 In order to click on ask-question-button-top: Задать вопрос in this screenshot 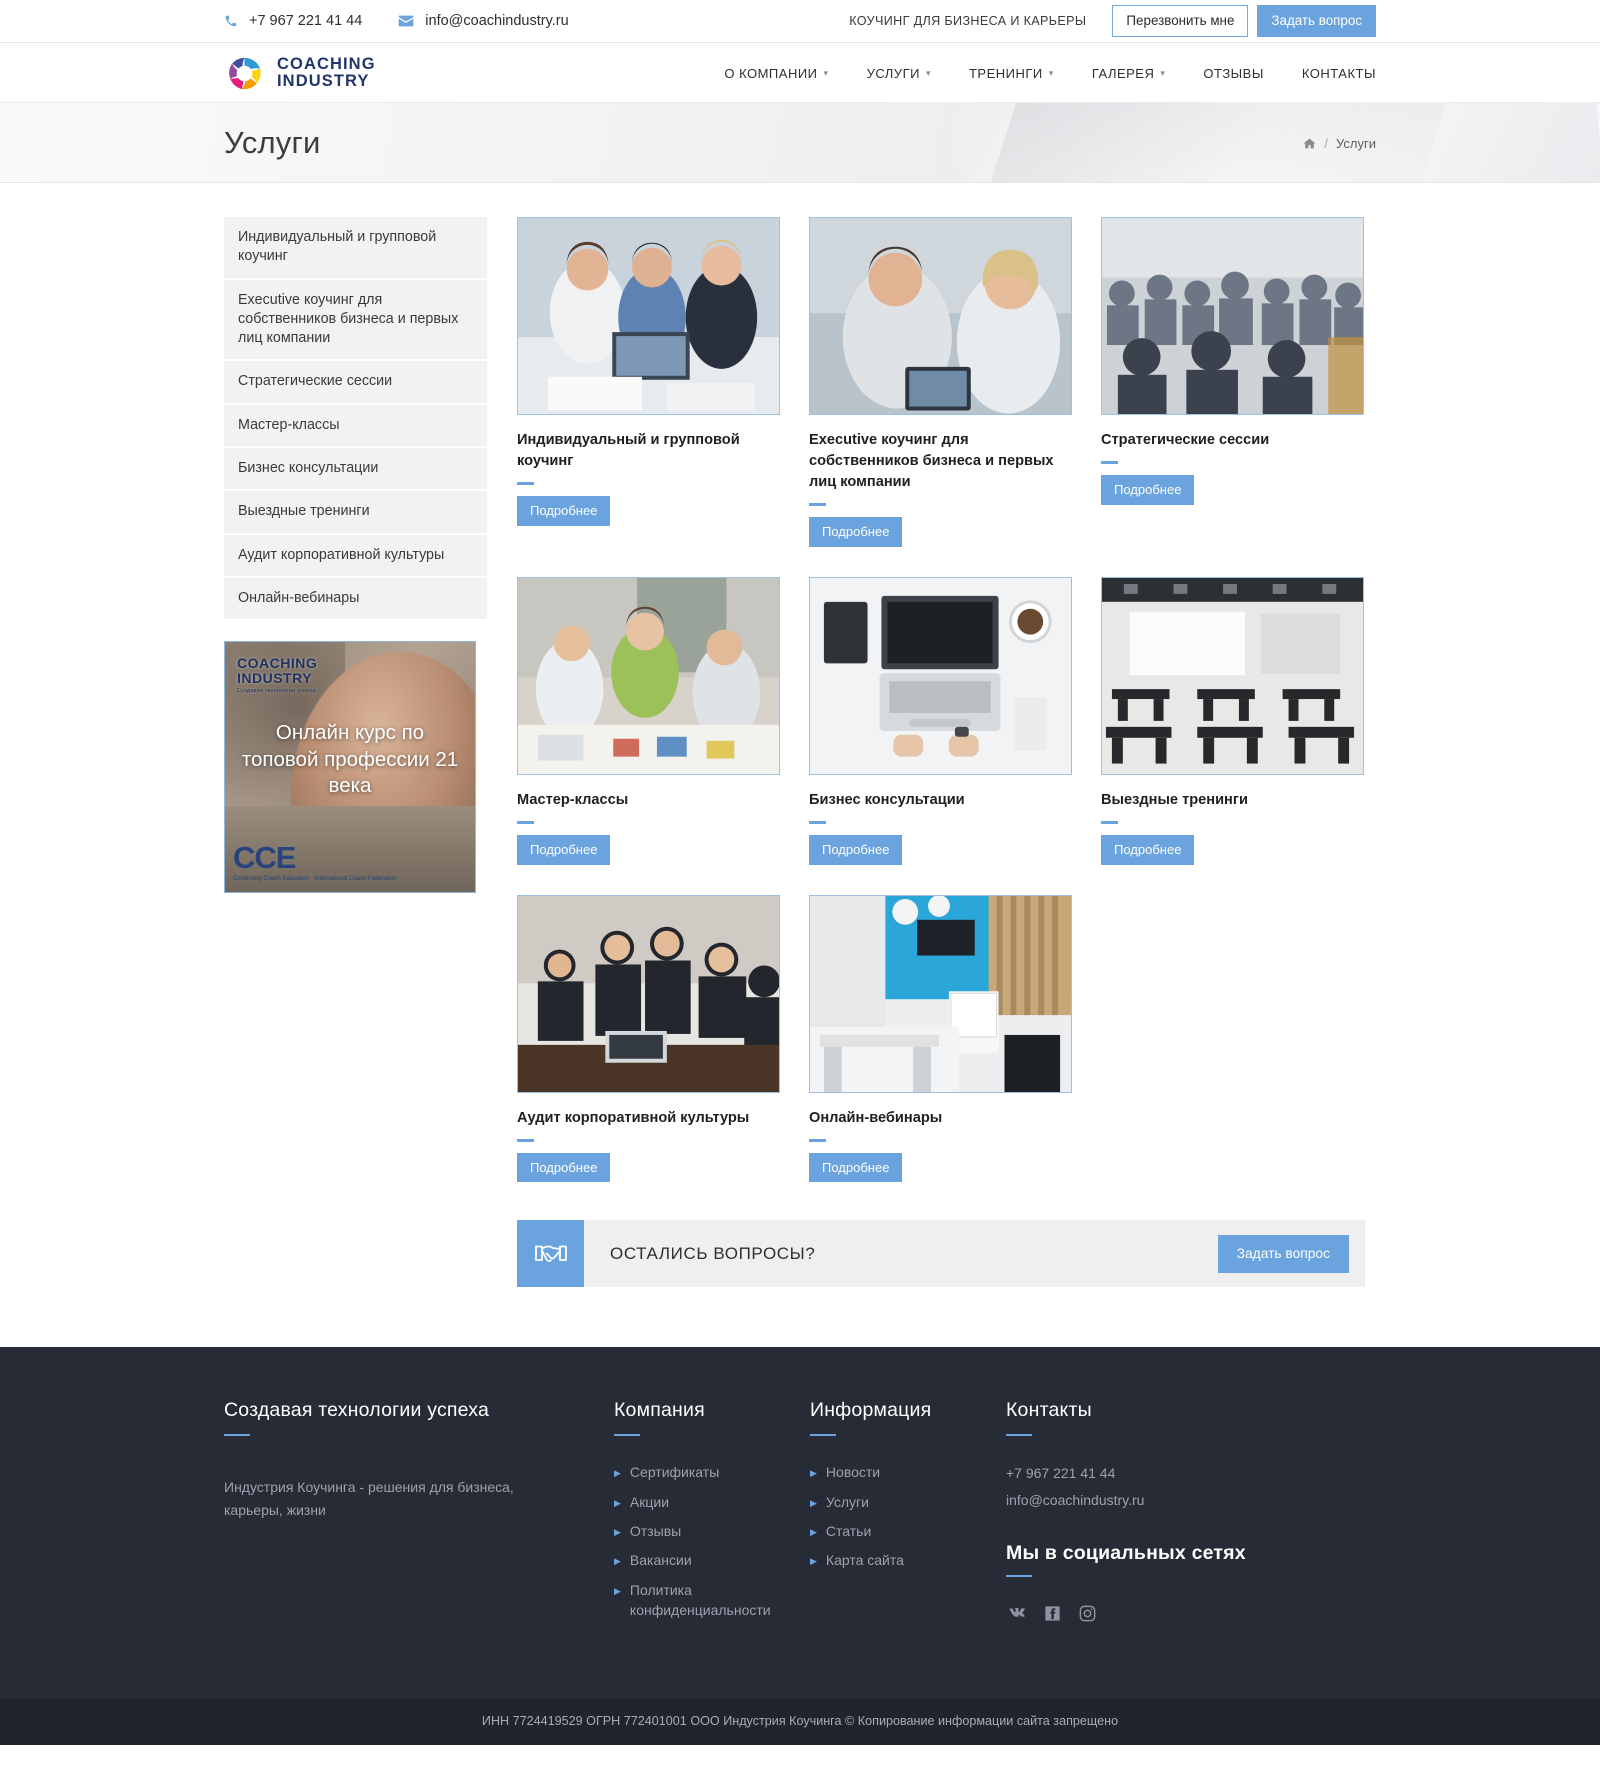, I will do `click(1316, 21)`.